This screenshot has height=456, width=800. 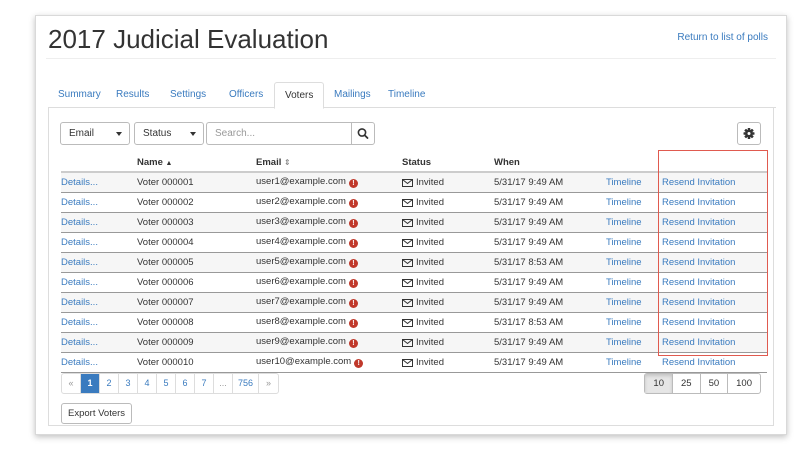 I want to click on search-button, so click(x=363, y=133).